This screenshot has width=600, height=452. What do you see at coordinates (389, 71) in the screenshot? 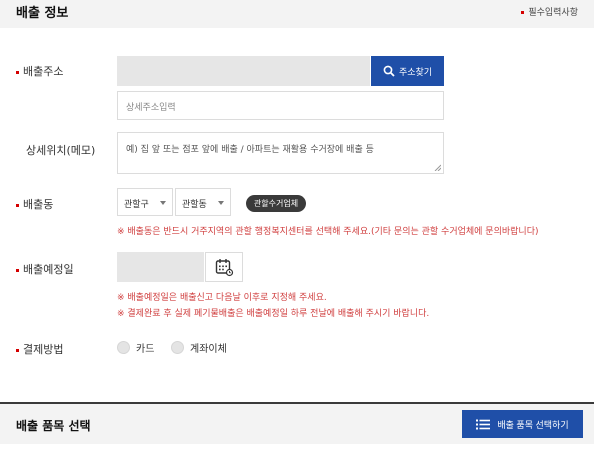
I see `search-icon` at bounding box center [389, 71].